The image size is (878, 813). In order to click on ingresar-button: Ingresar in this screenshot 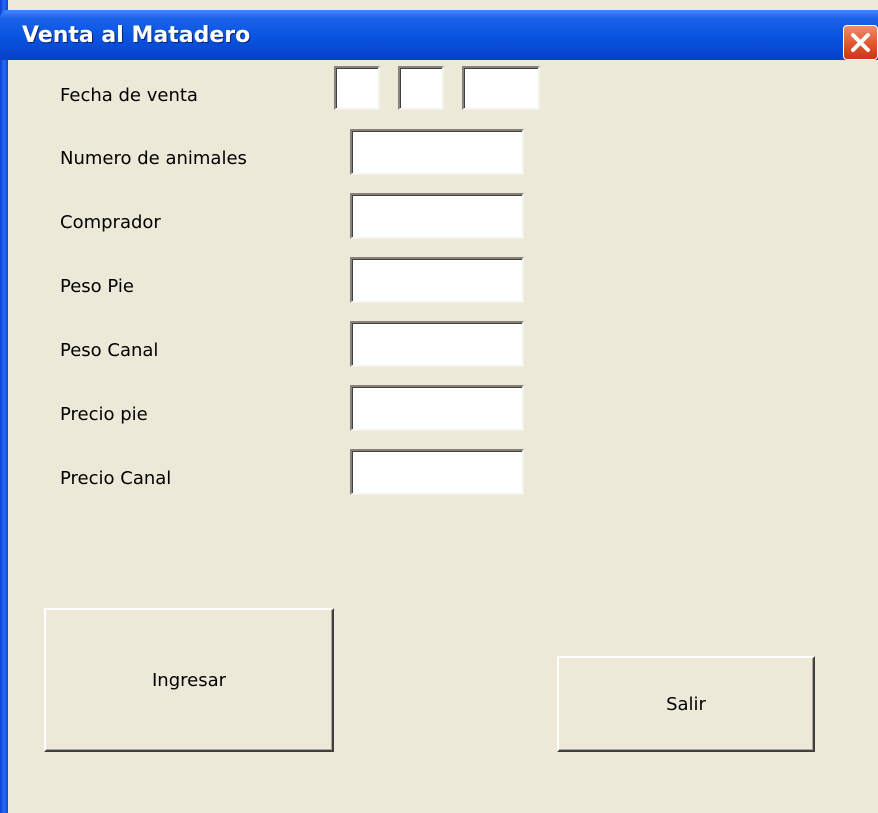, I will do `click(189, 680)`.